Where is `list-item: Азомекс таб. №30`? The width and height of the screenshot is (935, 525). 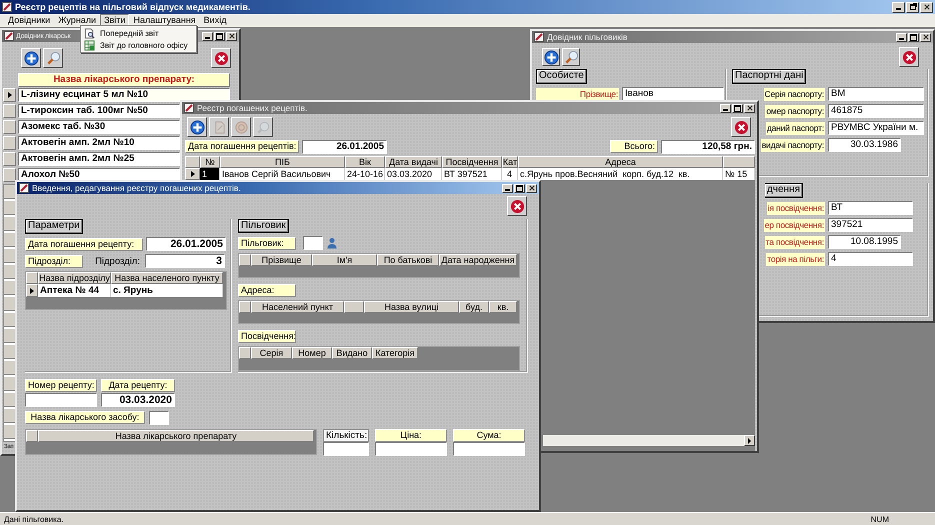
list-item: Азомекс таб. №30 is located at coordinates (99, 127).